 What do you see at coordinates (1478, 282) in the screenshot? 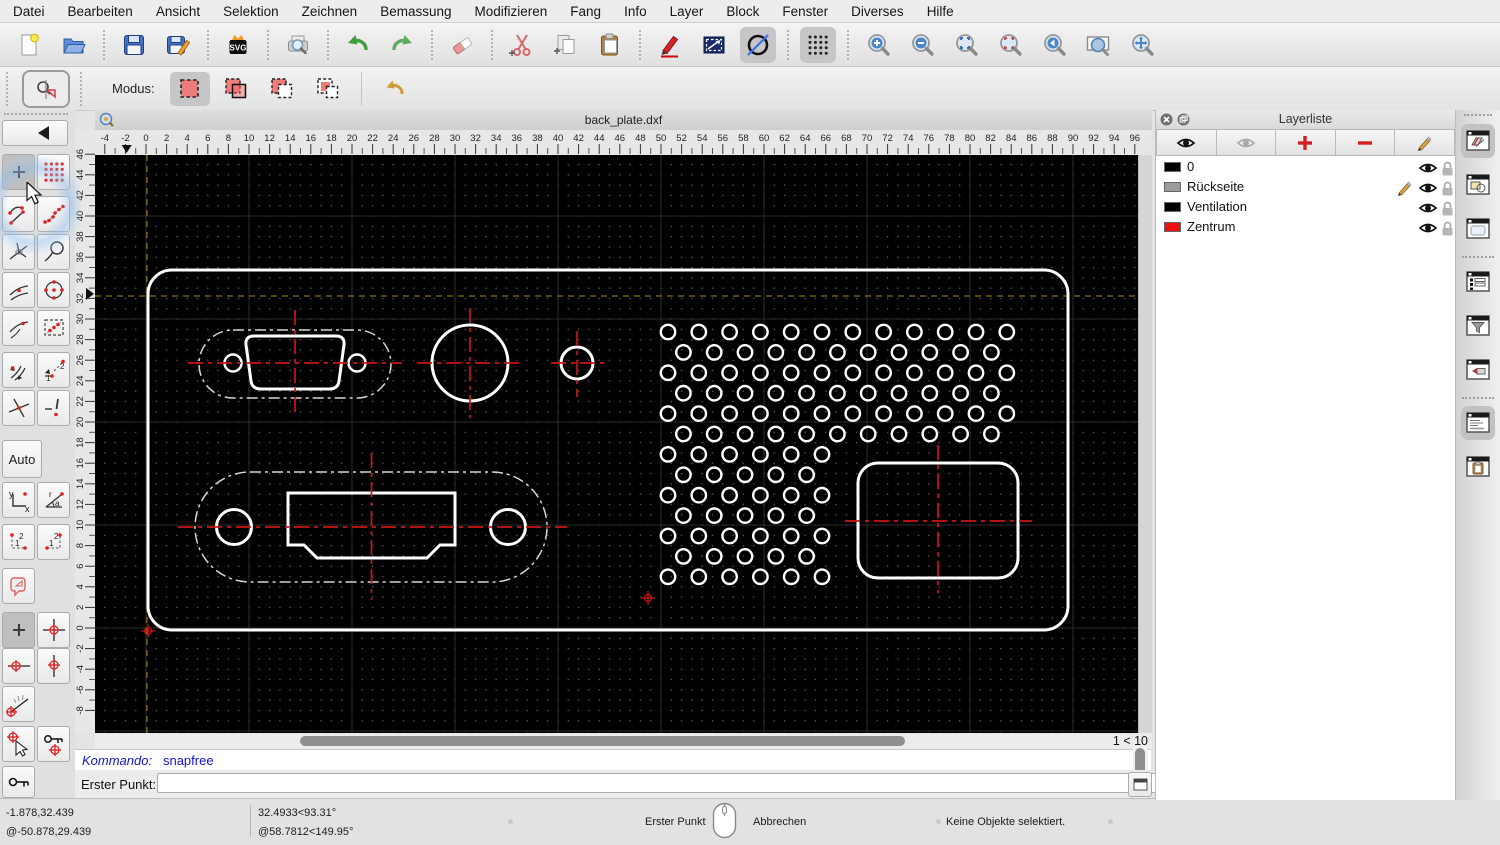
I see `dock-entity-list-button` at bounding box center [1478, 282].